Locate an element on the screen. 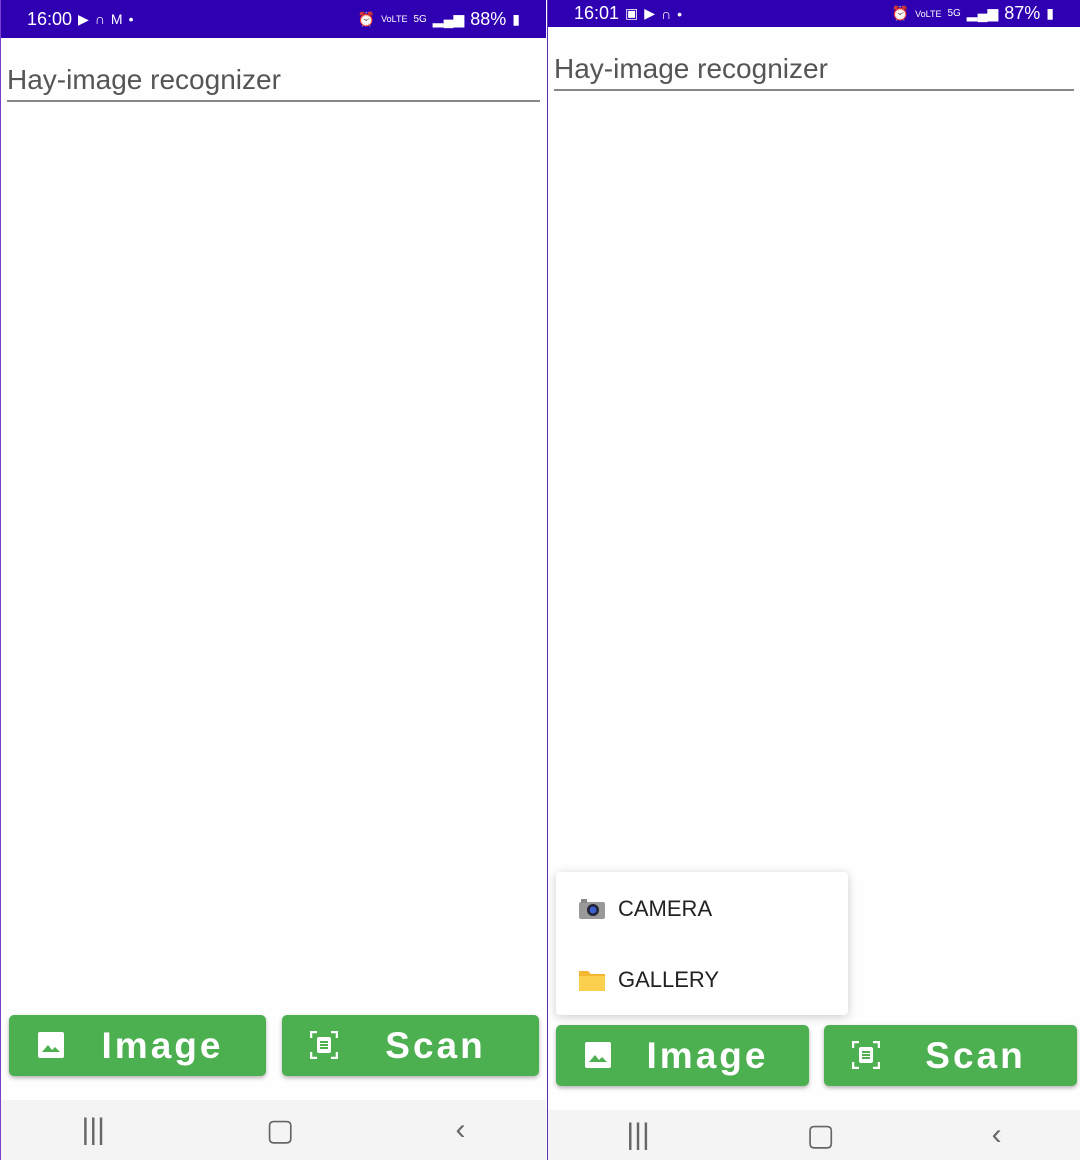 This screenshot has width=1080, height=1160. menu-item-gallery: GALLERY is located at coordinates (648, 980).